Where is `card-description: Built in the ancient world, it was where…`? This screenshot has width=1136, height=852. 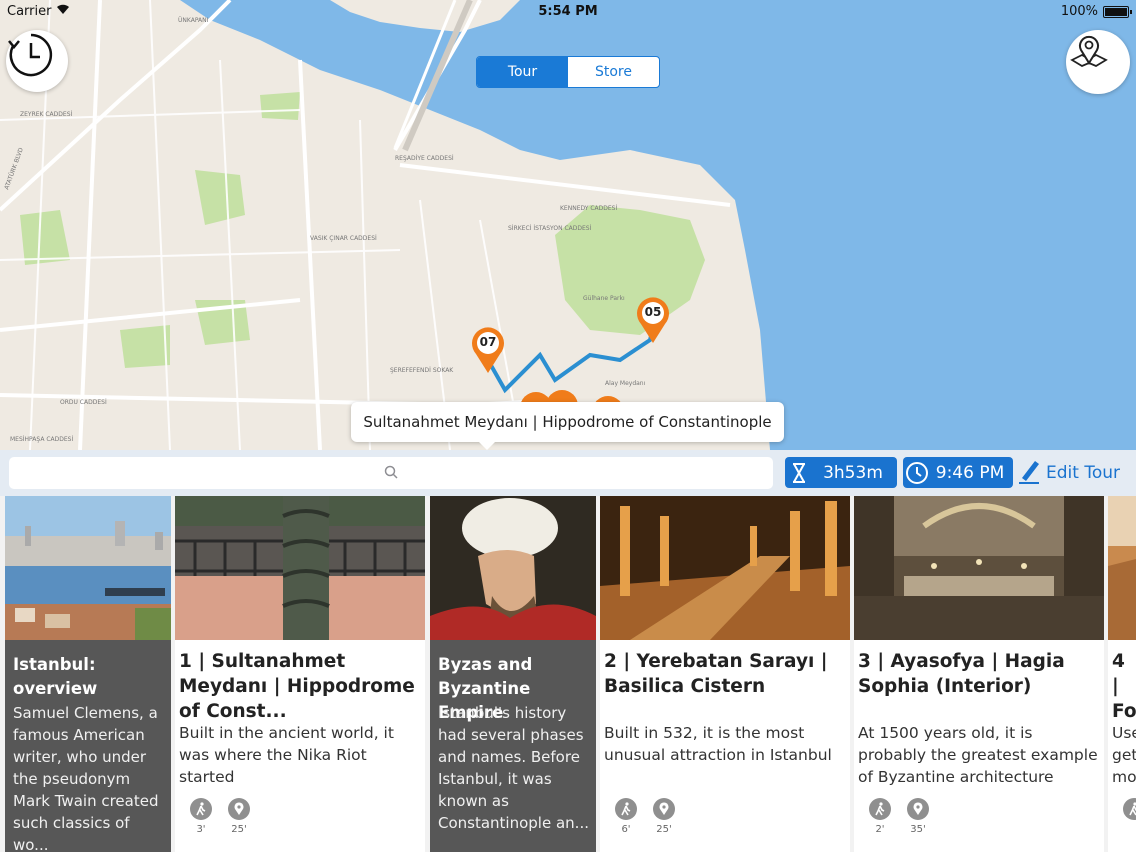
card-description: Built in the ancient world, it was where… is located at coordinates (286, 755).